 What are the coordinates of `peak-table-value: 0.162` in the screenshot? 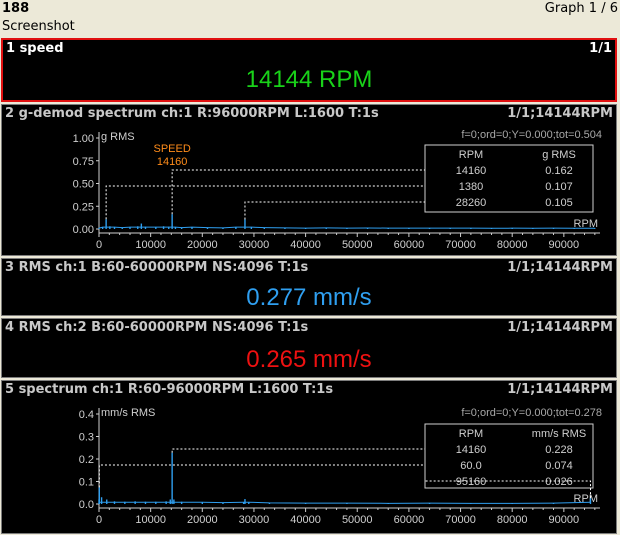 It's located at (559, 171).